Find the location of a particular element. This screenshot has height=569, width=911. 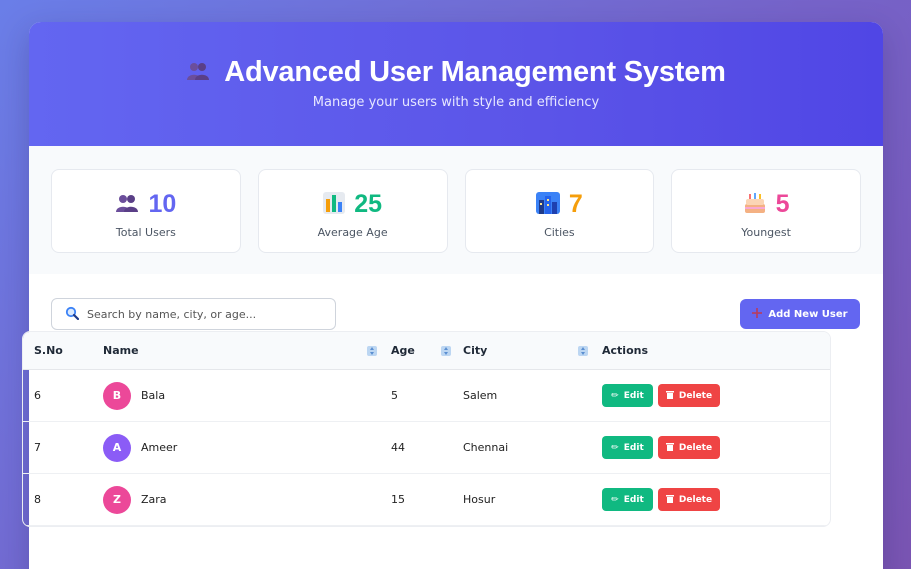

cell-age: 5 is located at coordinates (394, 395).